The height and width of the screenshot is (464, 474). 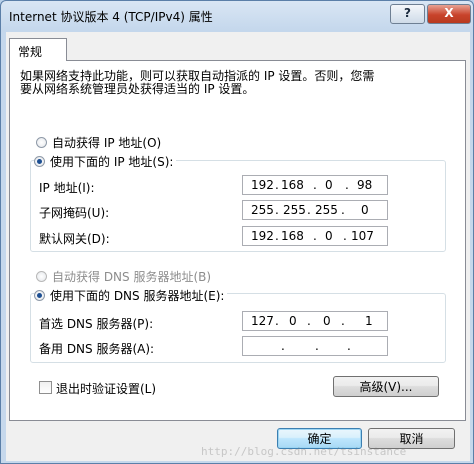 I want to click on octet: 127, so click(x=262, y=321).